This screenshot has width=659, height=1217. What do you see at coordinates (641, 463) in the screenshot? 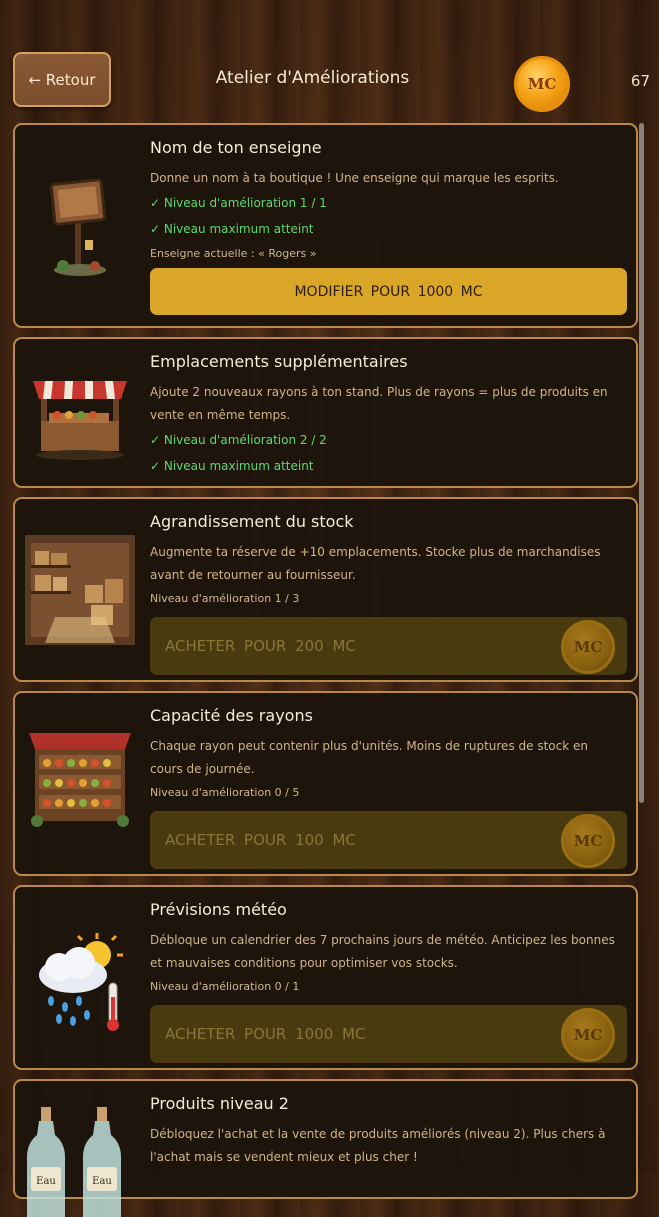
I see `scrollbar` at bounding box center [641, 463].